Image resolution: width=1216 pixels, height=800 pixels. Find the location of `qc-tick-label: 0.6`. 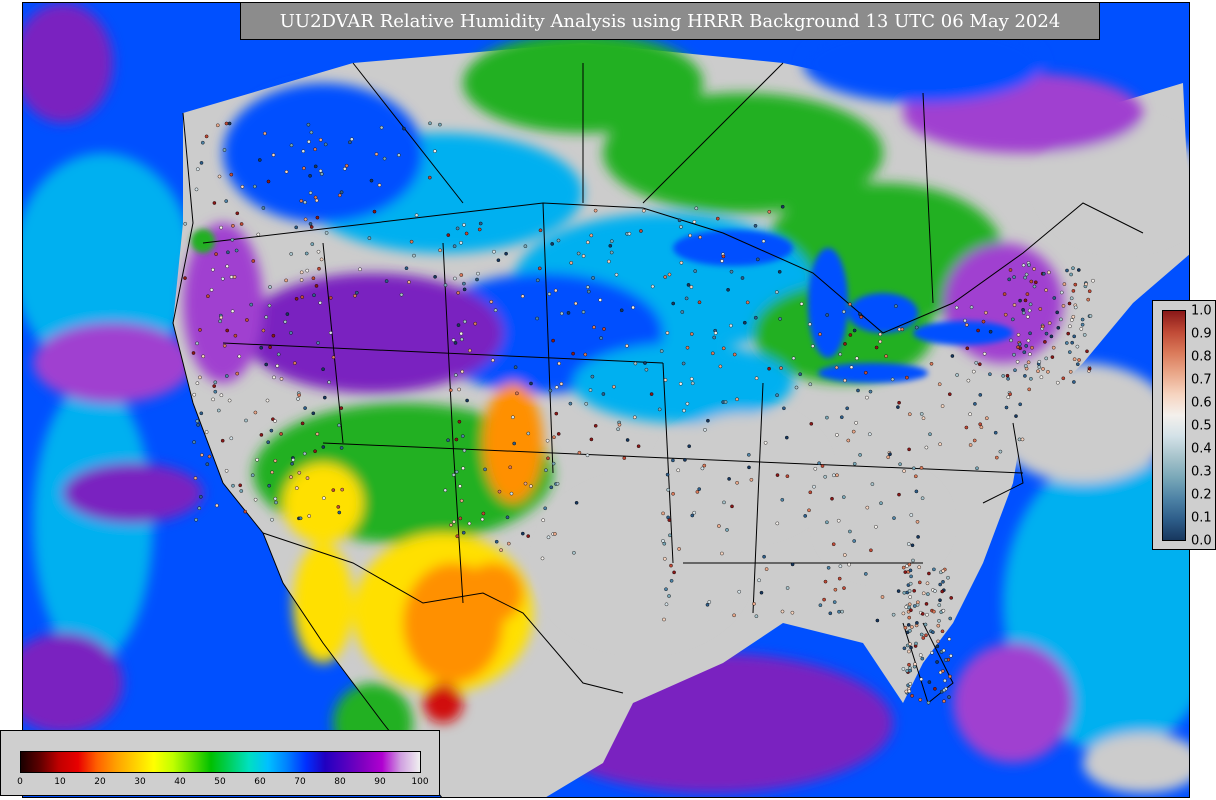

qc-tick-label: 0.6 is located at coordinates (1201, 403).